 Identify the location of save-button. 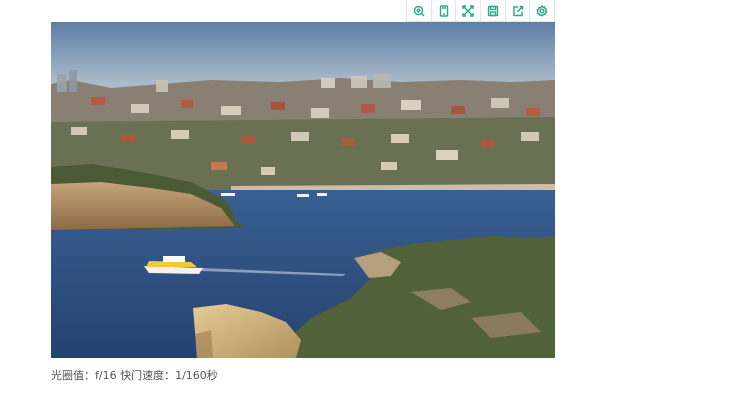
(493, 10).